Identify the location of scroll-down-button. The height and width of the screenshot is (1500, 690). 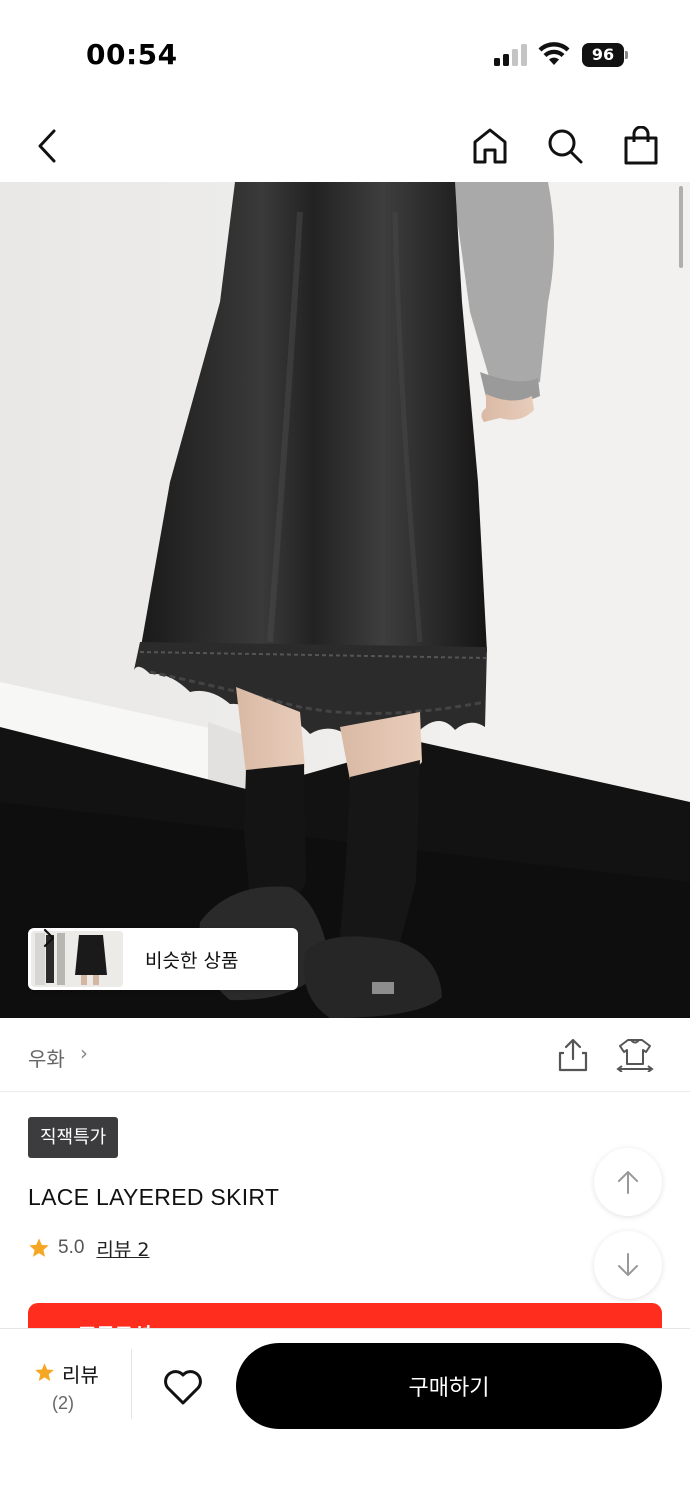
(628, 1265).